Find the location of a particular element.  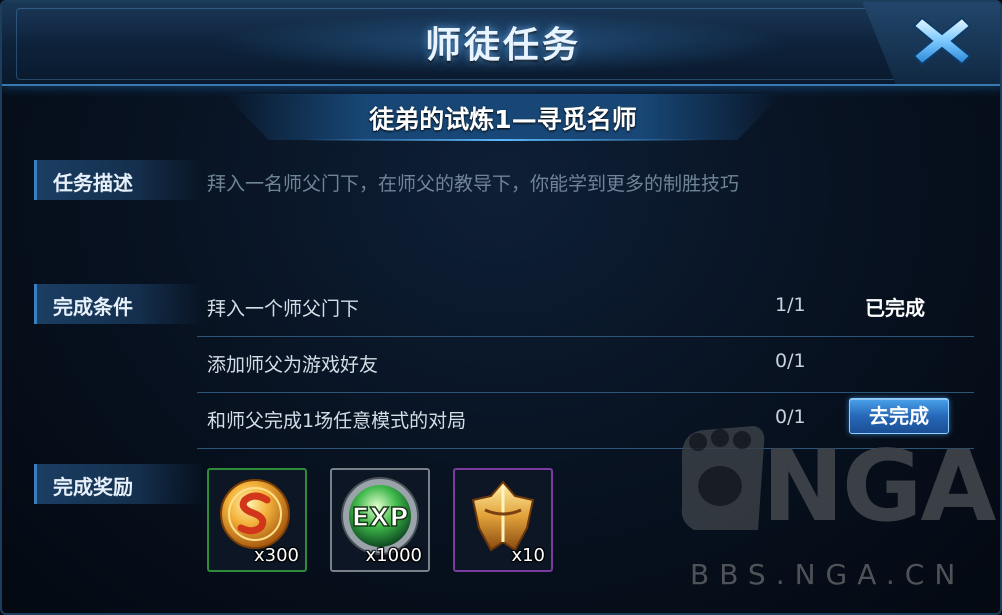

condition-completed-status: 已完成 is located at coordinates (895, 308).